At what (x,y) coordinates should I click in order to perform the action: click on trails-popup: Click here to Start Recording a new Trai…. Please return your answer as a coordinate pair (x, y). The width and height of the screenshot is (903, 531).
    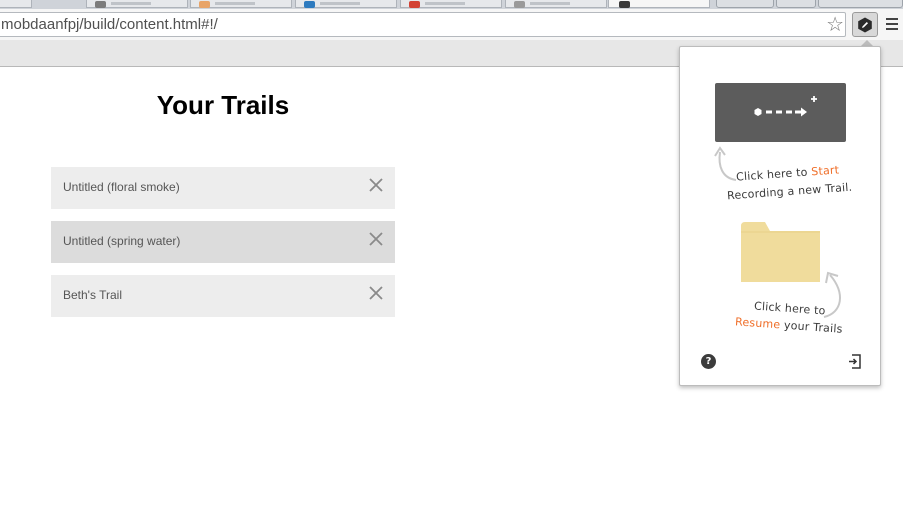
    Looking at the image, I should click on (780, 216).